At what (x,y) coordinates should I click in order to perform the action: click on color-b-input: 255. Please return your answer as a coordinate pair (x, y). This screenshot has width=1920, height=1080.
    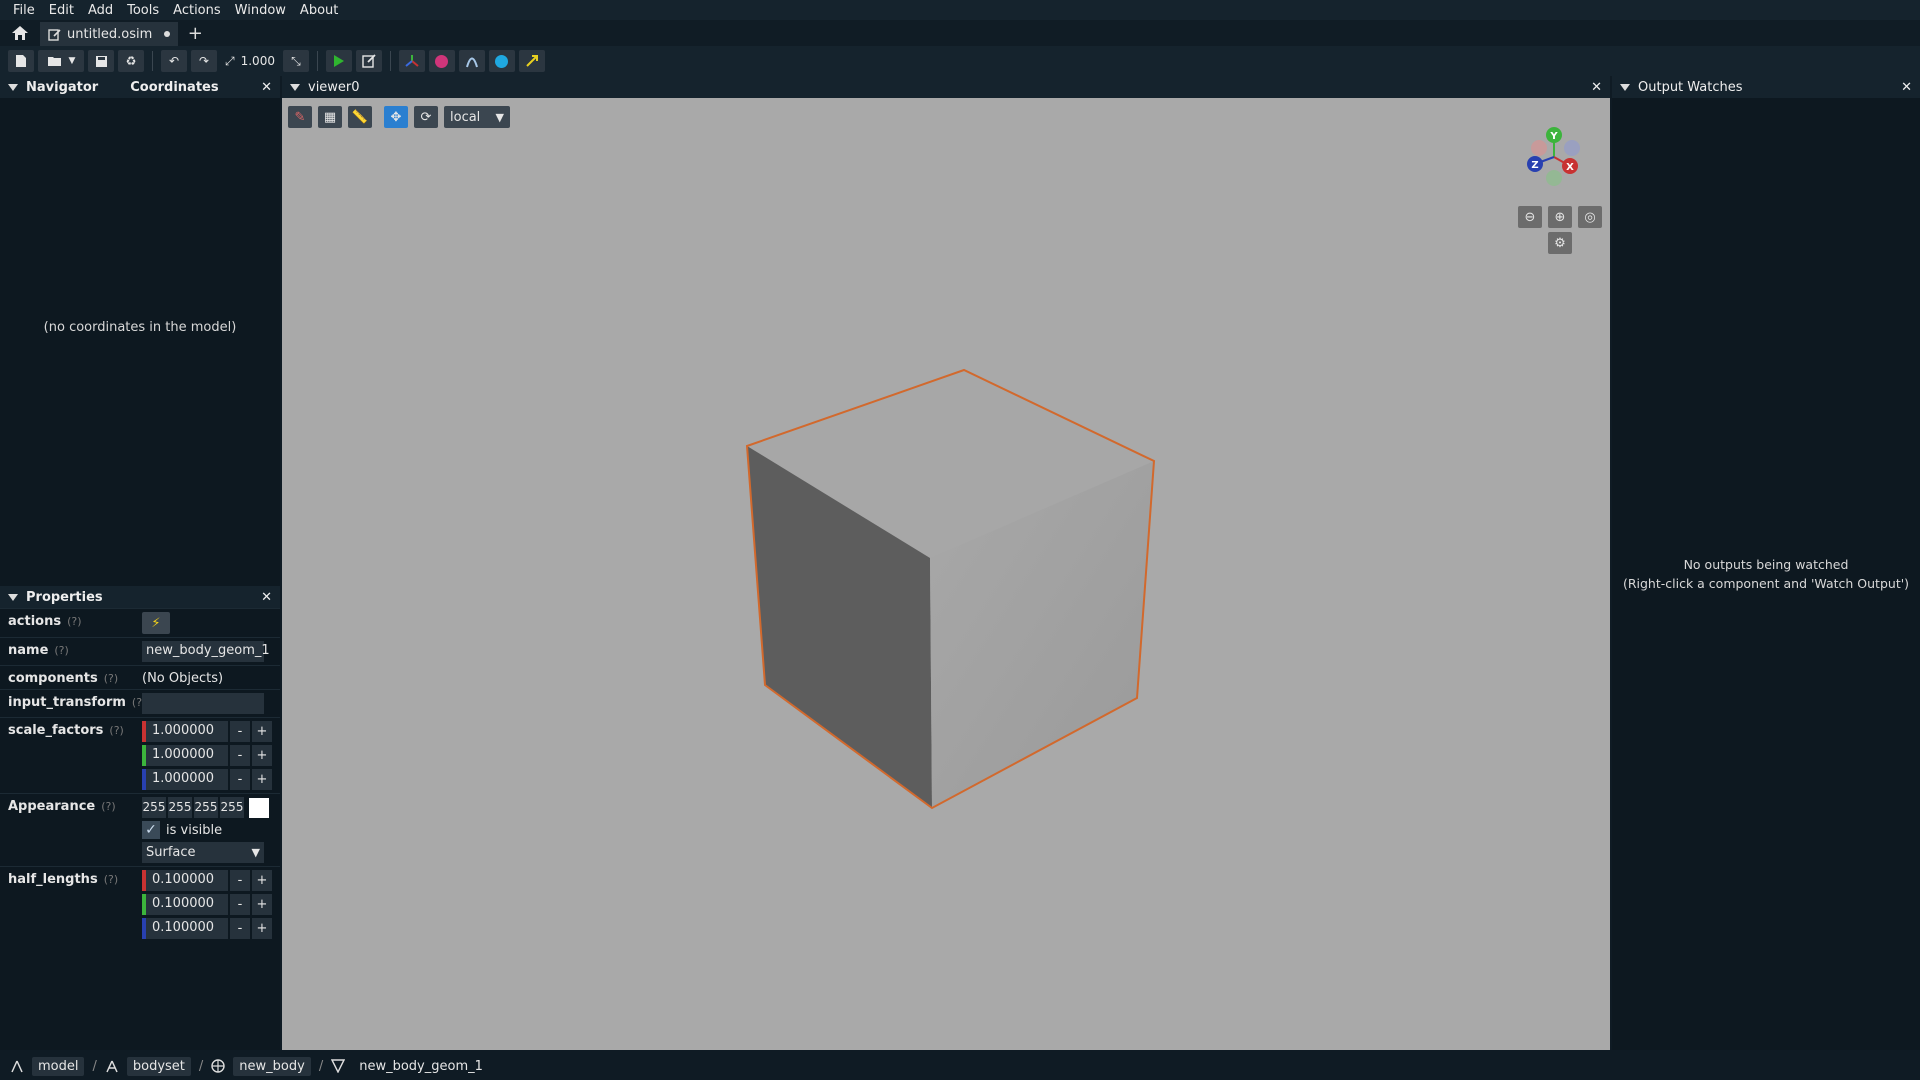
    Looking at the image, I should click on (206, 807).